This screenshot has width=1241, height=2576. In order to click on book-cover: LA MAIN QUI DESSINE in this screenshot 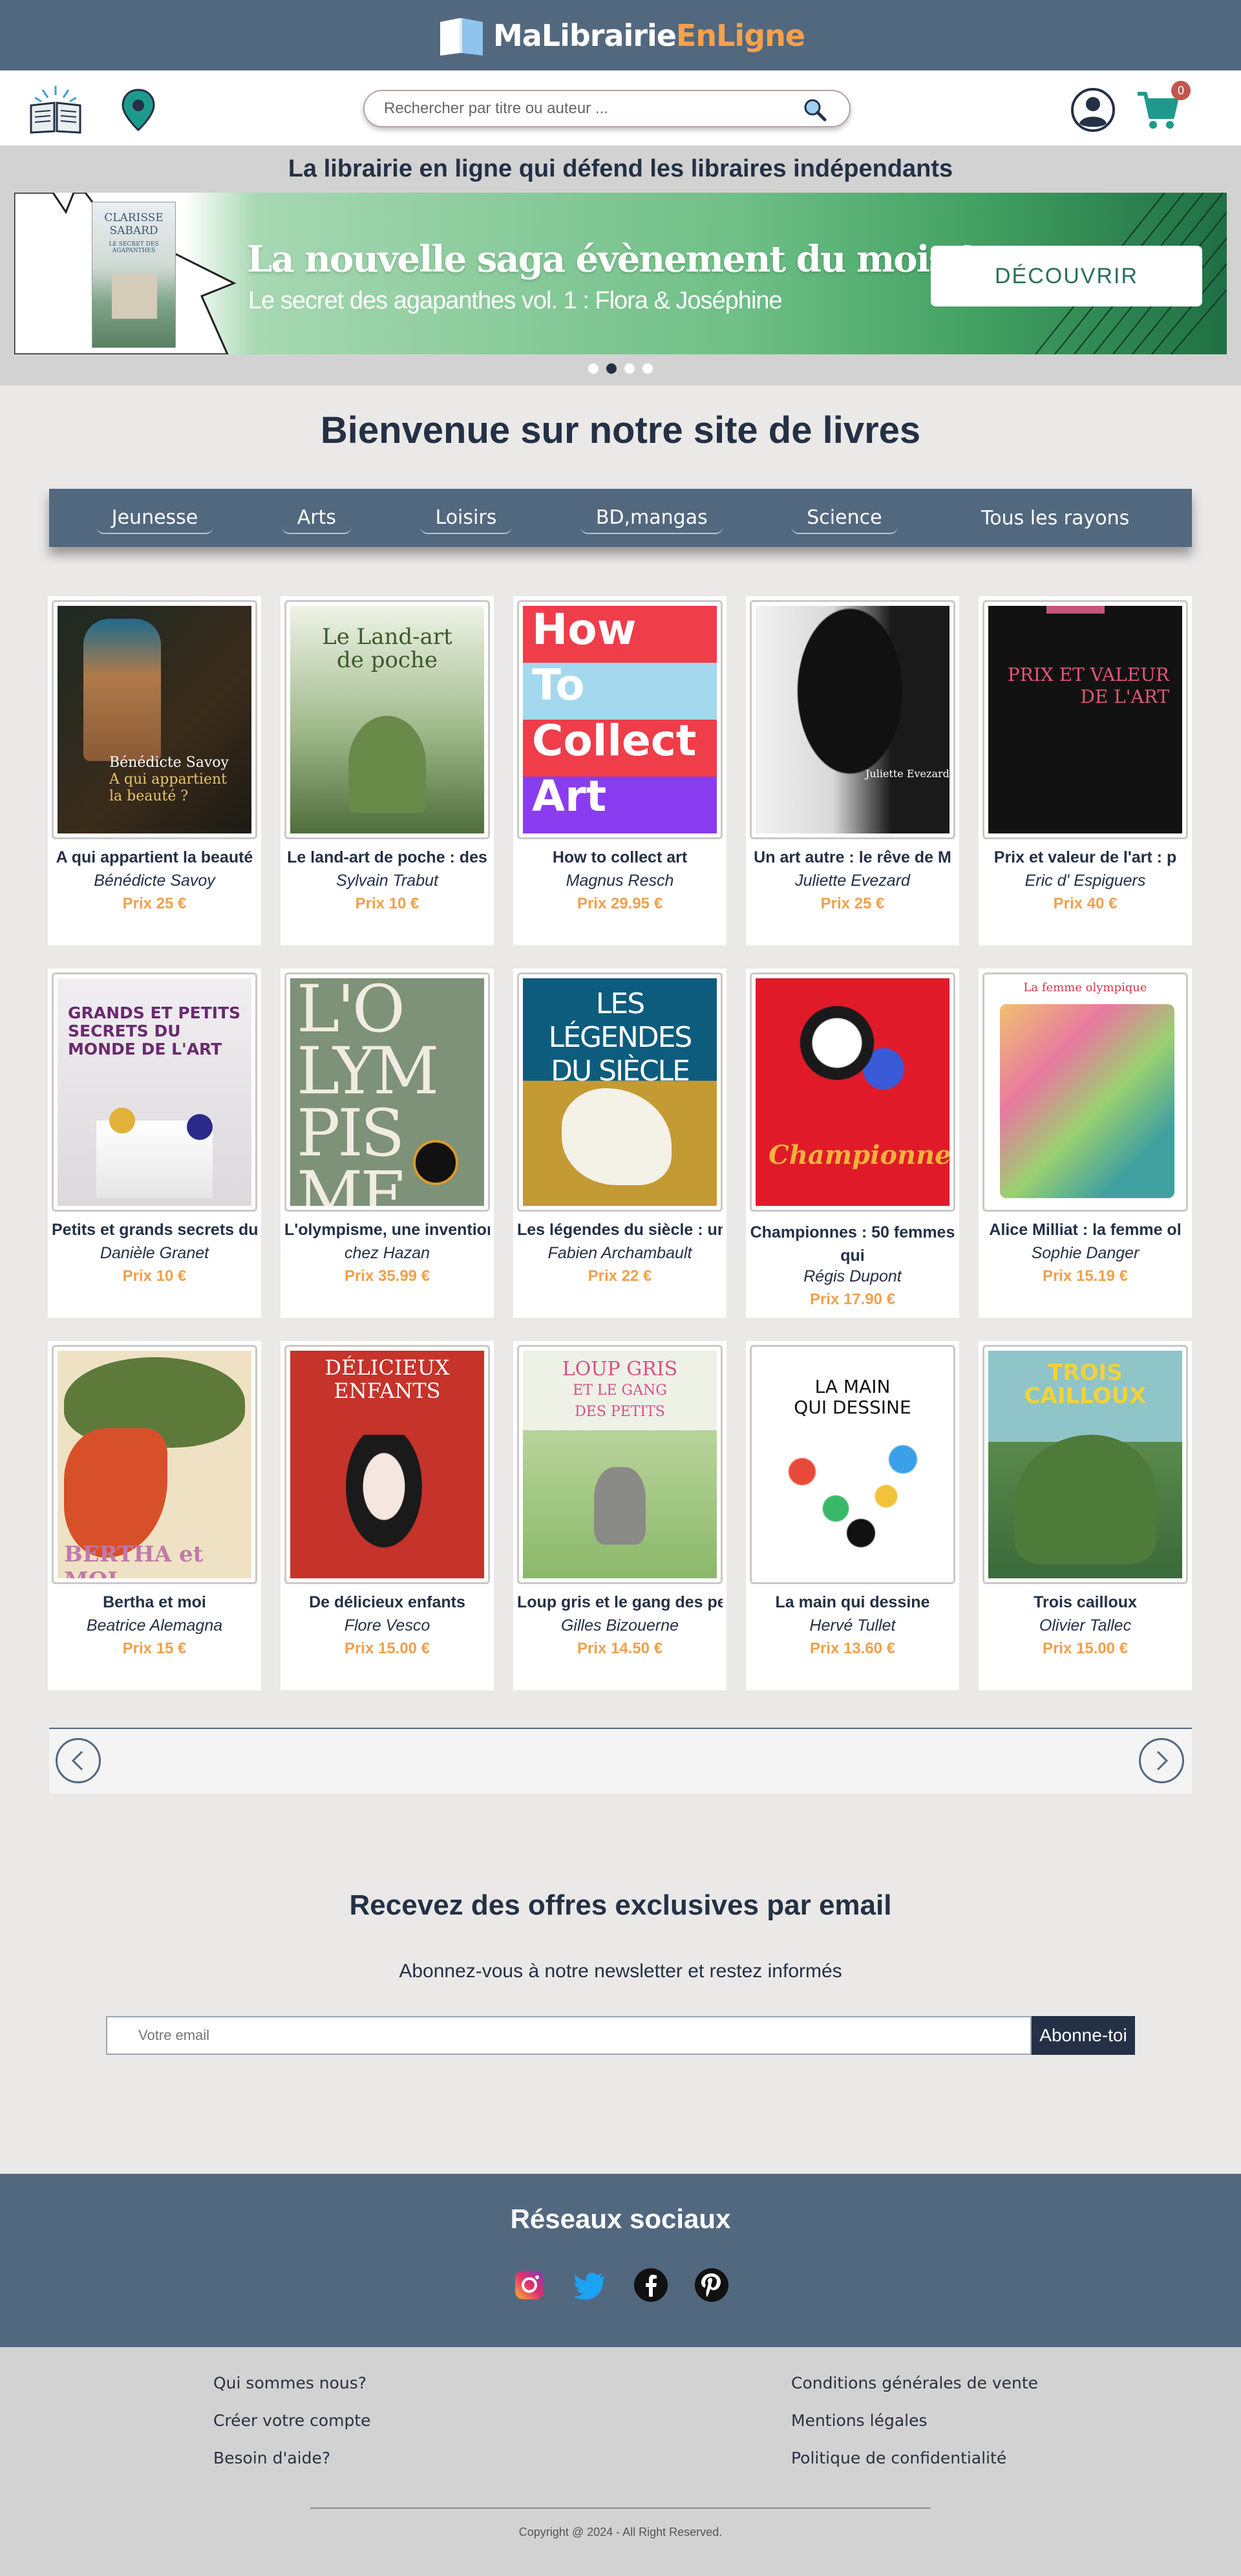, I will do `click(852, 1465)`.